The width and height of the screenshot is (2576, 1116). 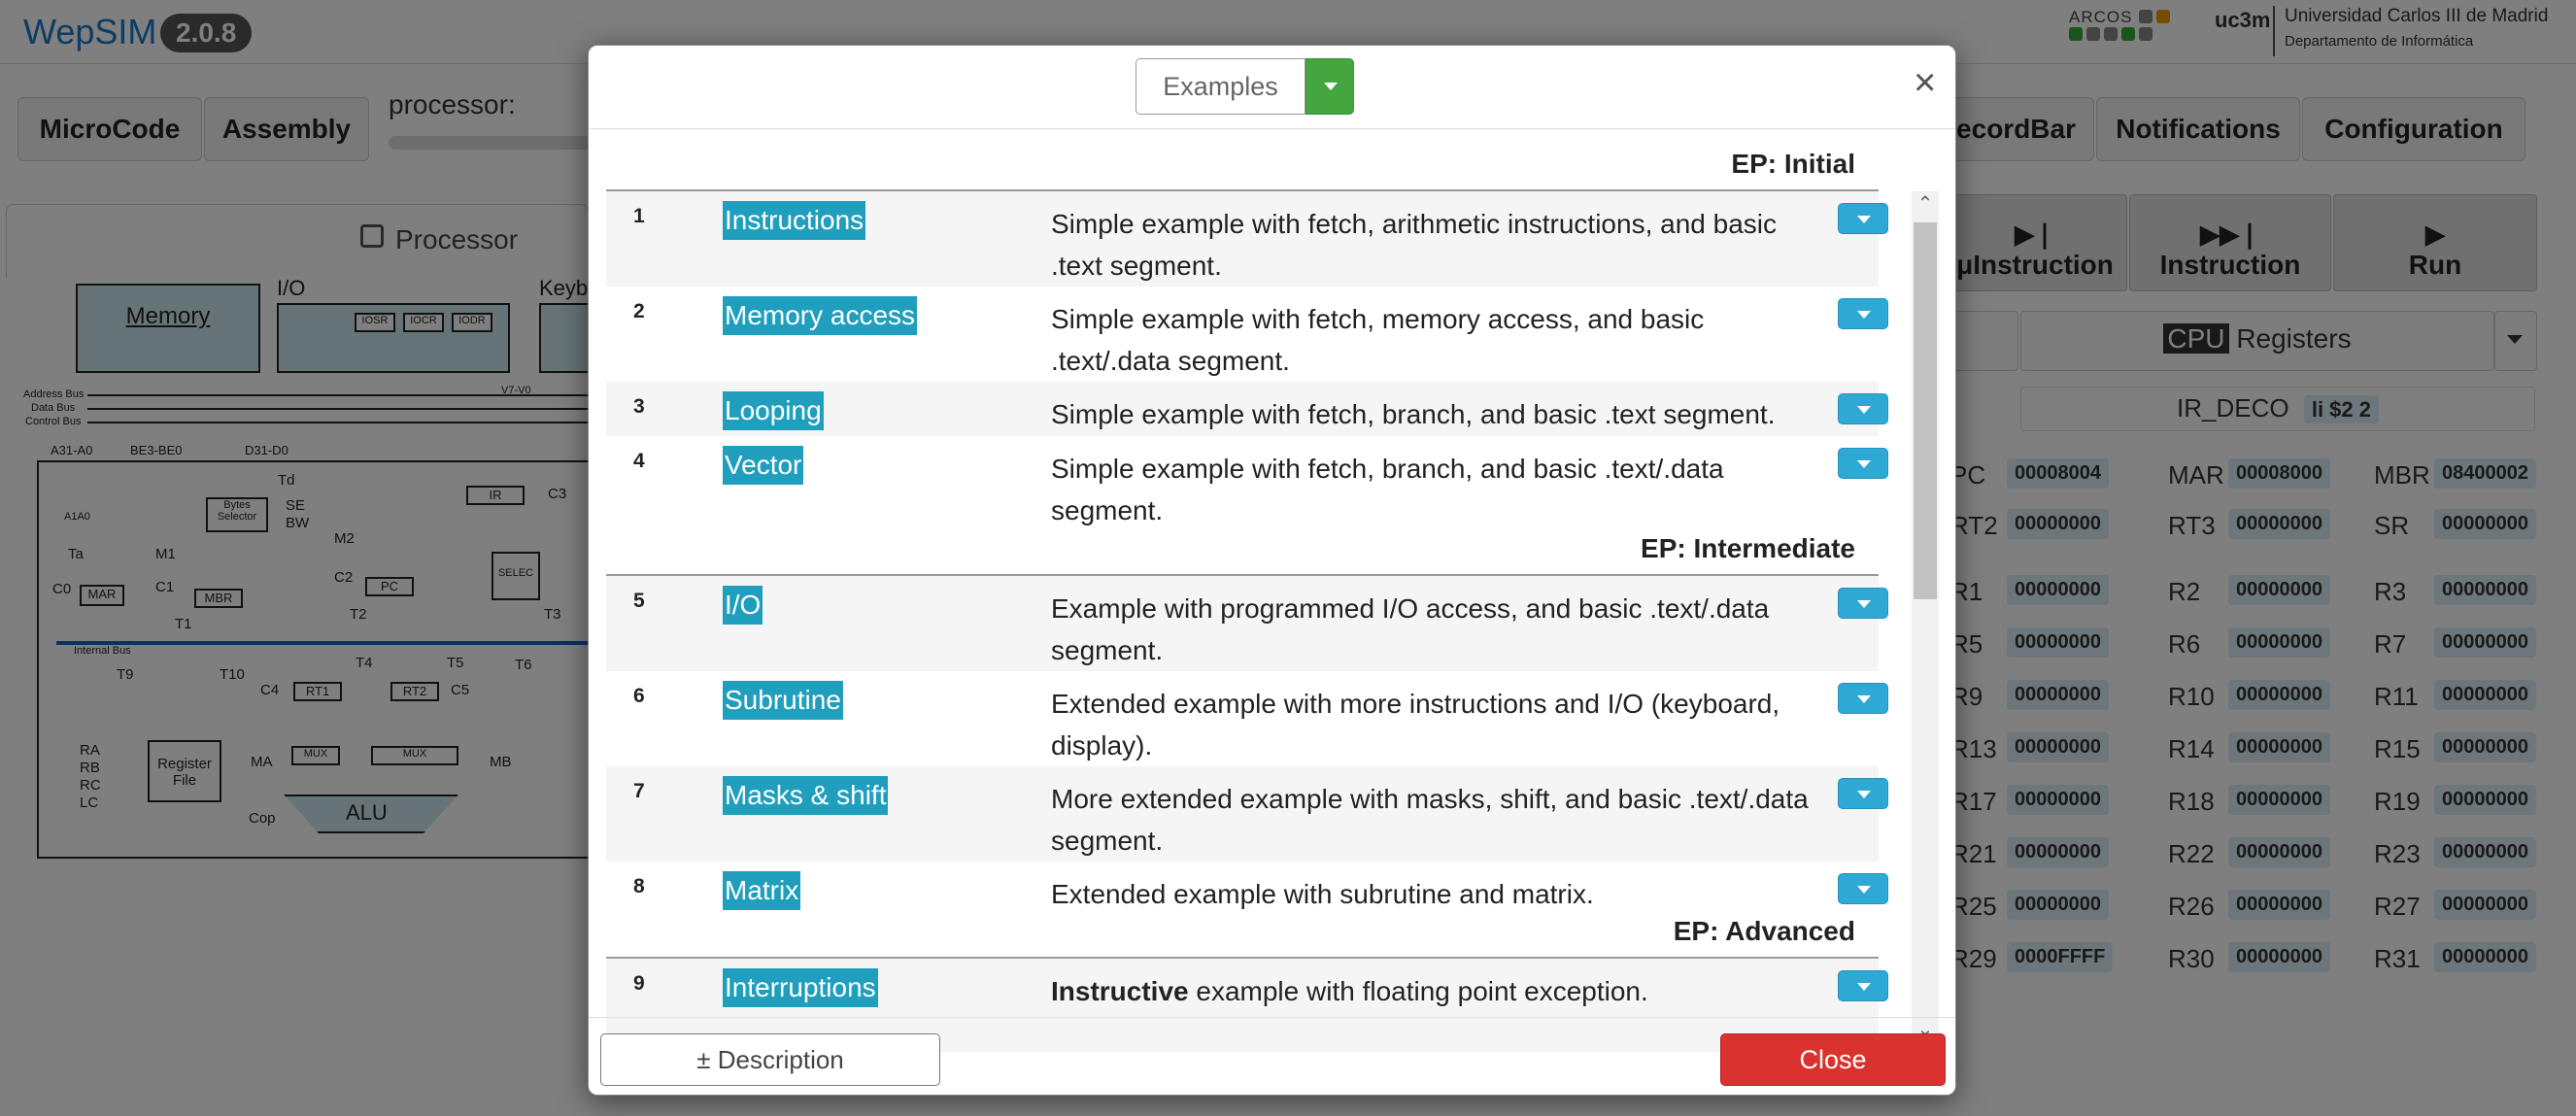 What do you see at coordinates (1833, 1059) in the screenshot?
I see `close-button: Close` at bounding box center [1833, 1059].